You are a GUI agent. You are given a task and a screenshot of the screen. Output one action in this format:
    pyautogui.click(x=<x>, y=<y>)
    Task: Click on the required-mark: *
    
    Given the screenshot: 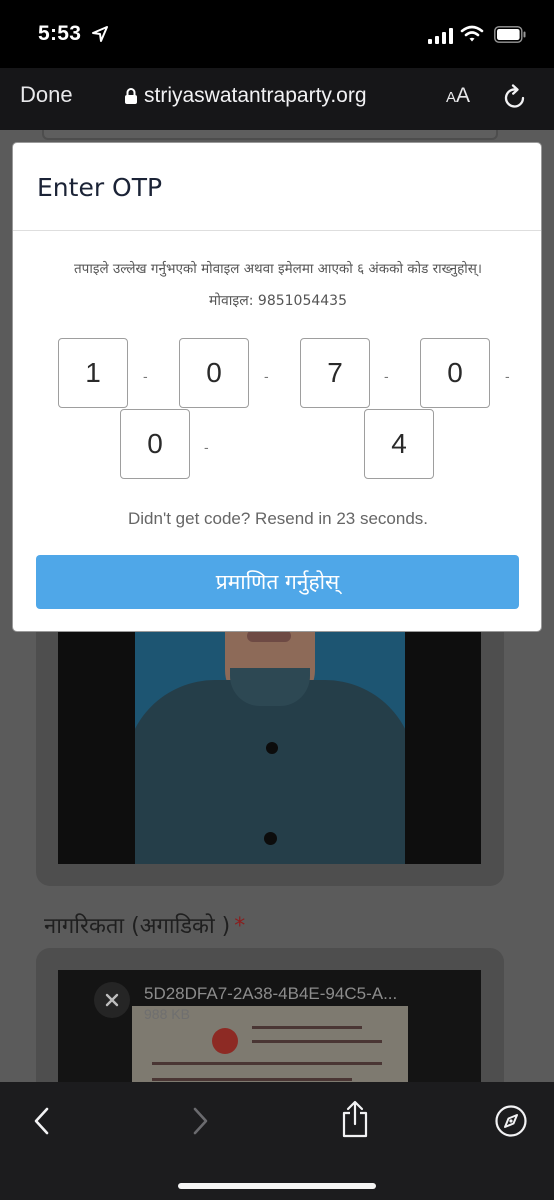 What is the action you would take?
    pyautogui.click(x=240, y=926)
    